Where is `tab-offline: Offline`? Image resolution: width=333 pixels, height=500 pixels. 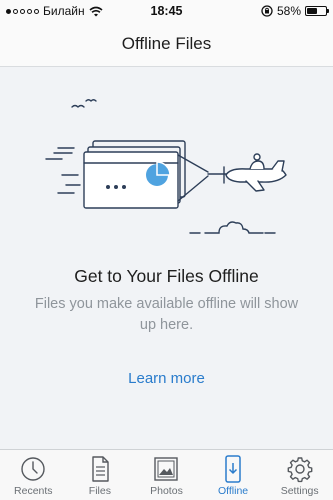
tab-offline: Offline is located at coordinates (233, 475).